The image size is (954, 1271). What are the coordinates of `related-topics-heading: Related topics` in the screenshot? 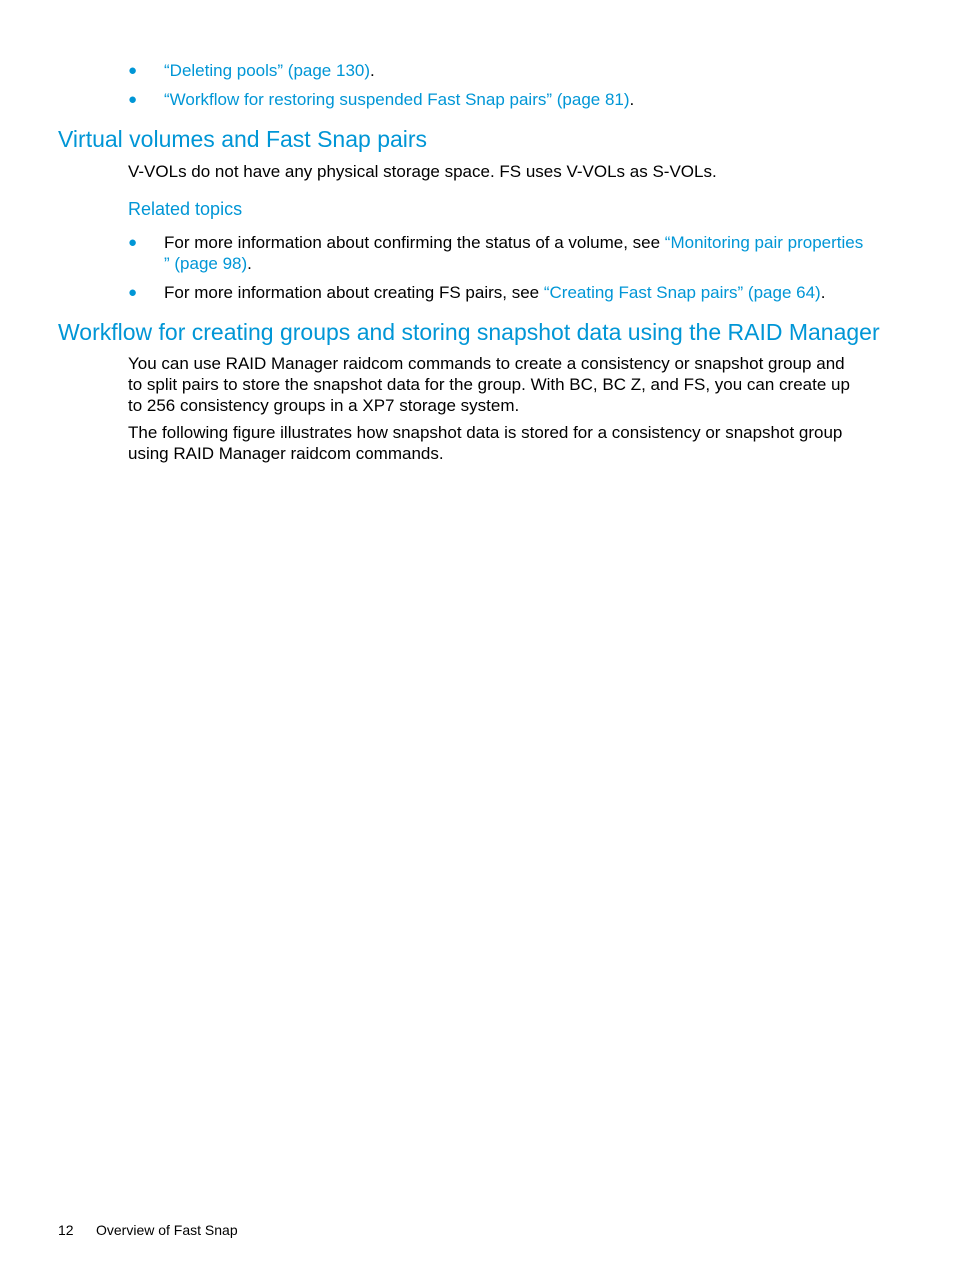 It's located at (185, 209).